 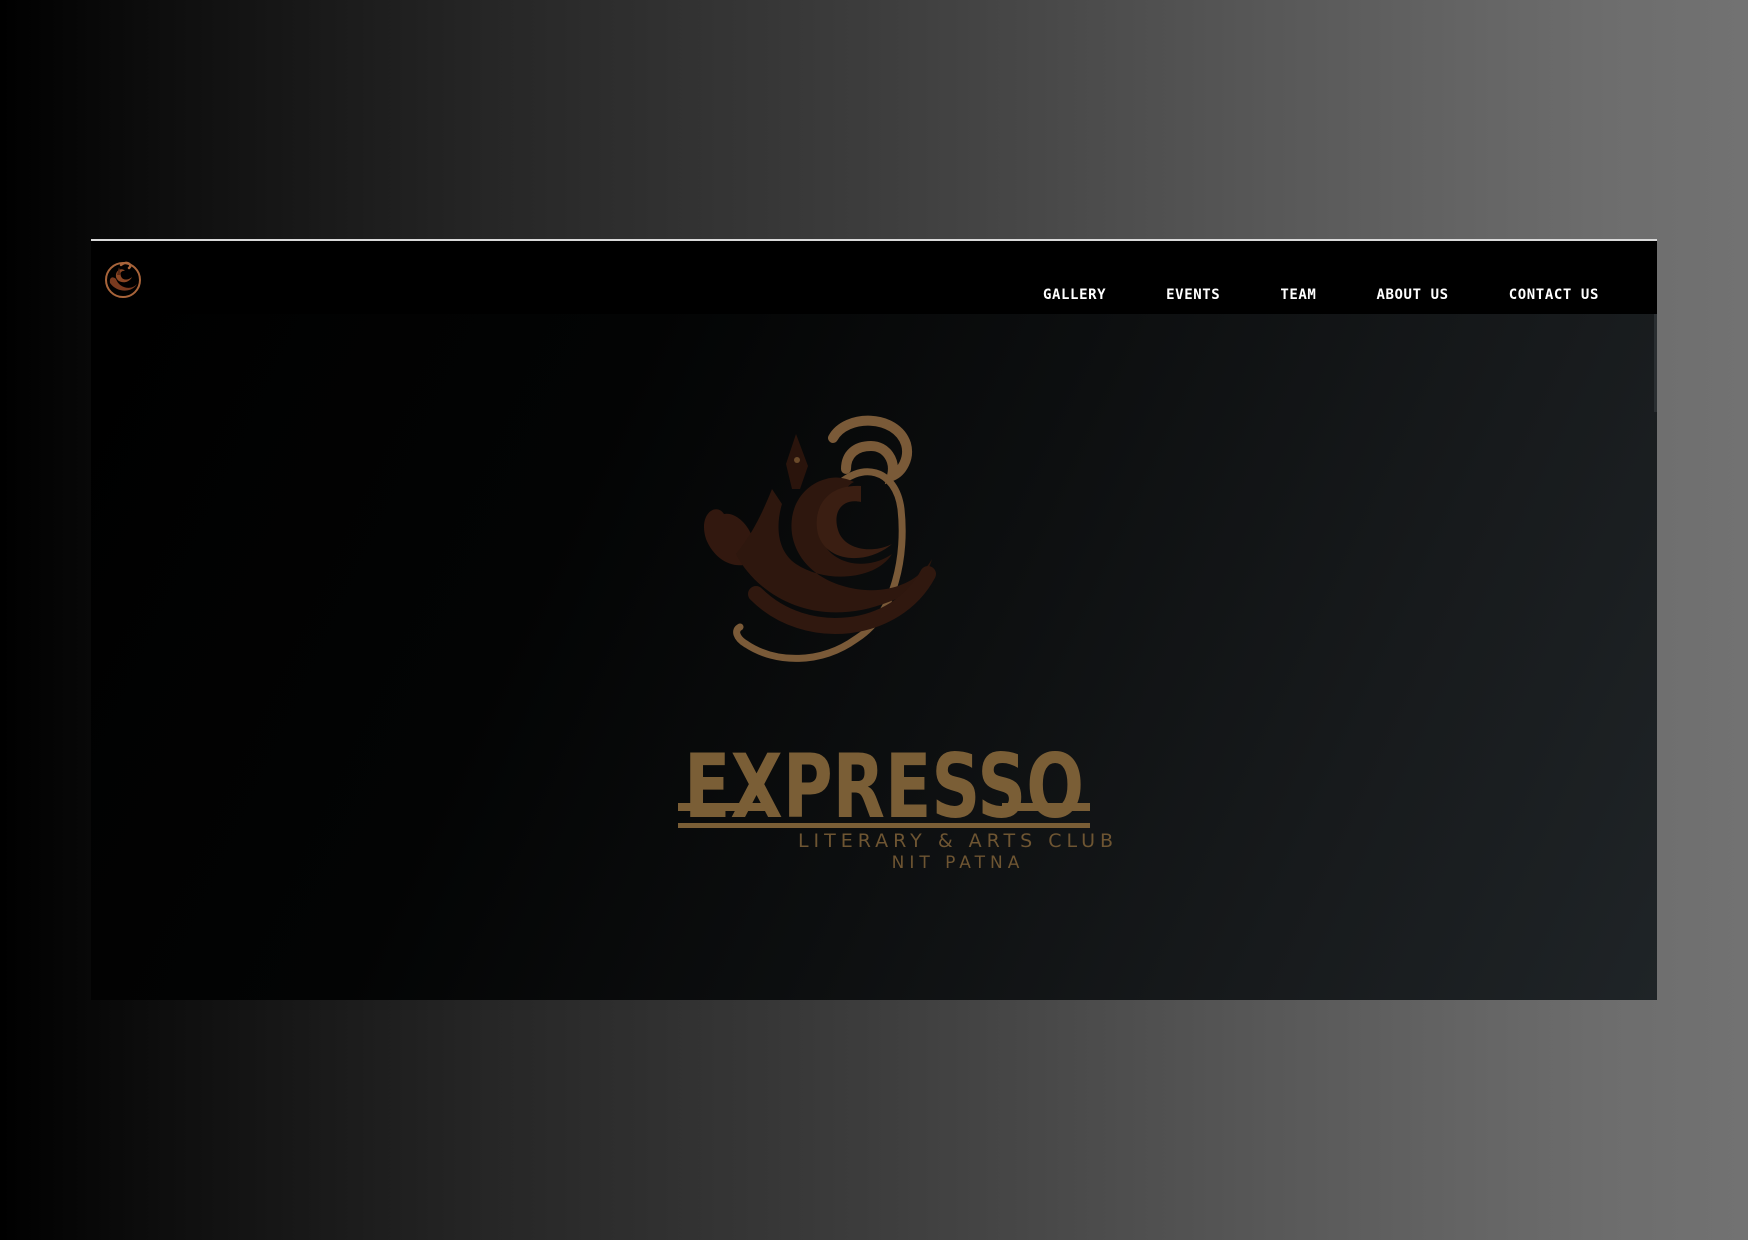 What do you see at coordinates (958, 863) in the screenshot?
I see `hero-subtagline: NIT PATNA` at bounding box center [958, 863].